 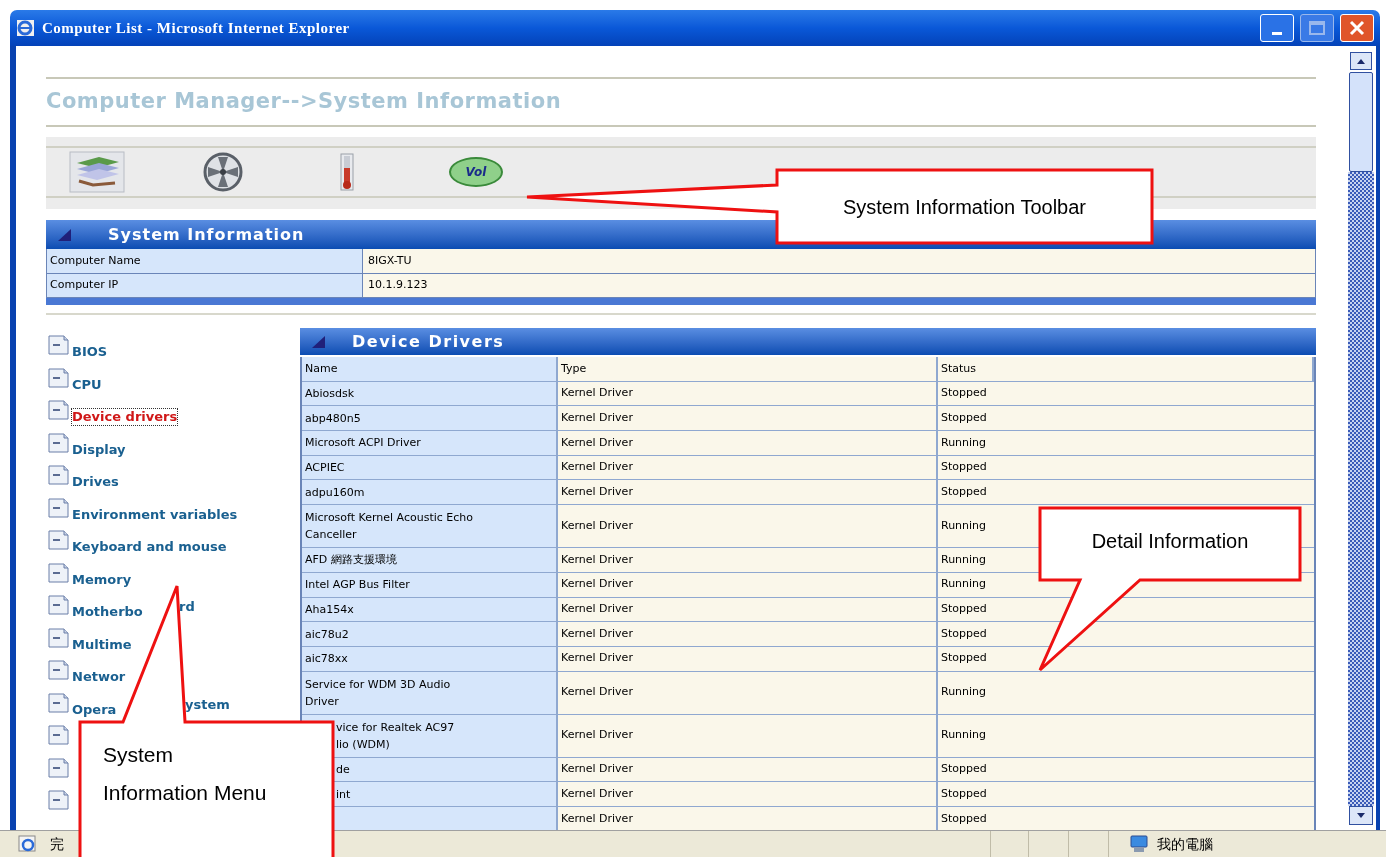 What do you see at coordinates (476, 172) in the screenshot?
I see `vol-button: Vol` at bounding box center [476, 172].